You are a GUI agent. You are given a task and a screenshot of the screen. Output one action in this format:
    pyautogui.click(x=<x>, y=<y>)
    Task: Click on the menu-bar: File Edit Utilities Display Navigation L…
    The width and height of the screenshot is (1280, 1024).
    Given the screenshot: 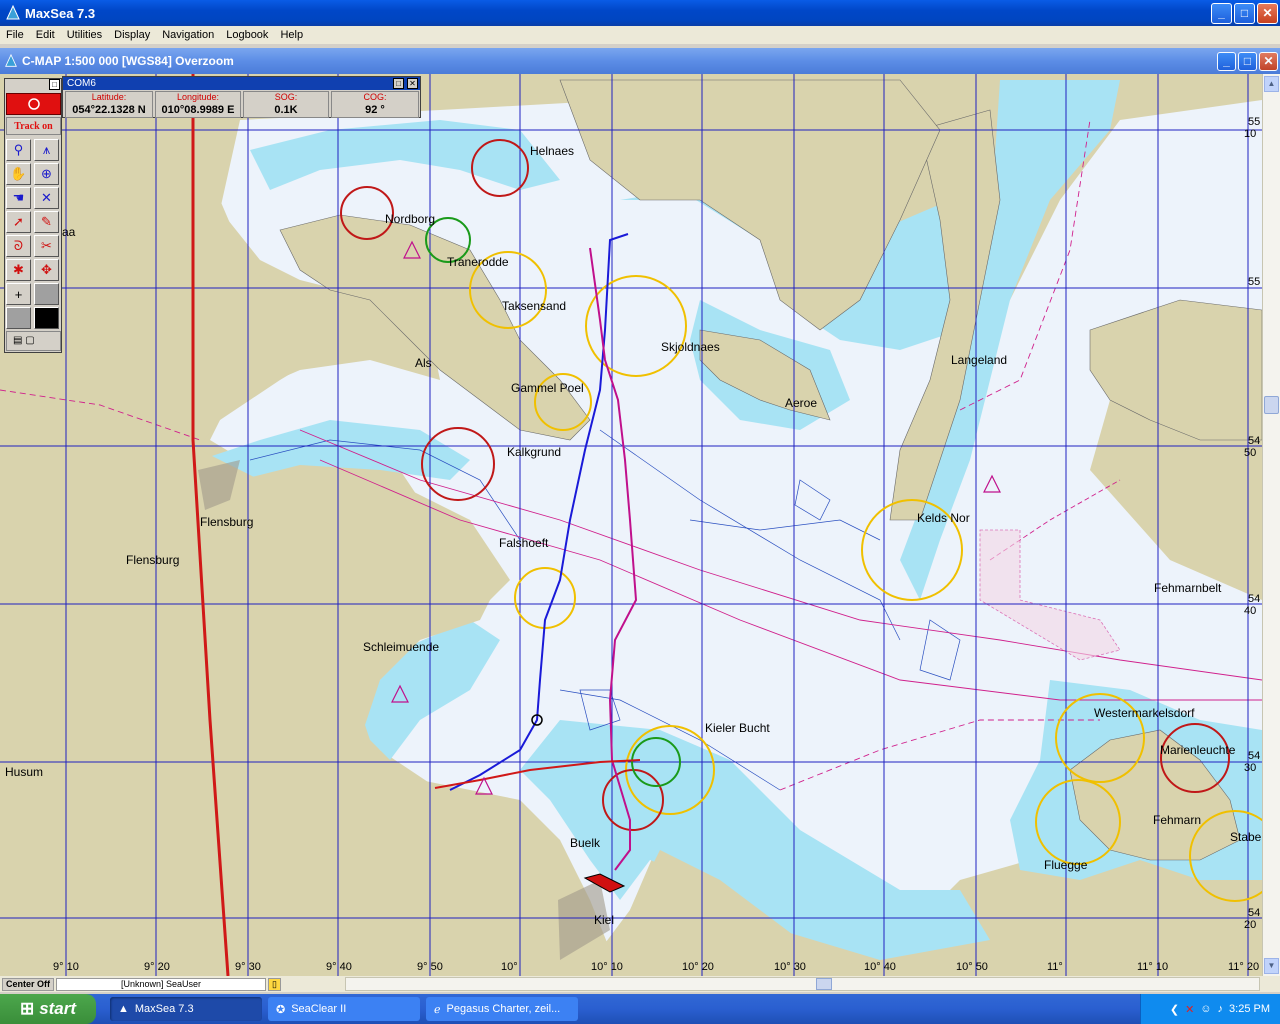 What is the action you would take?
    pyautogui.click(x=640, y=35)
    